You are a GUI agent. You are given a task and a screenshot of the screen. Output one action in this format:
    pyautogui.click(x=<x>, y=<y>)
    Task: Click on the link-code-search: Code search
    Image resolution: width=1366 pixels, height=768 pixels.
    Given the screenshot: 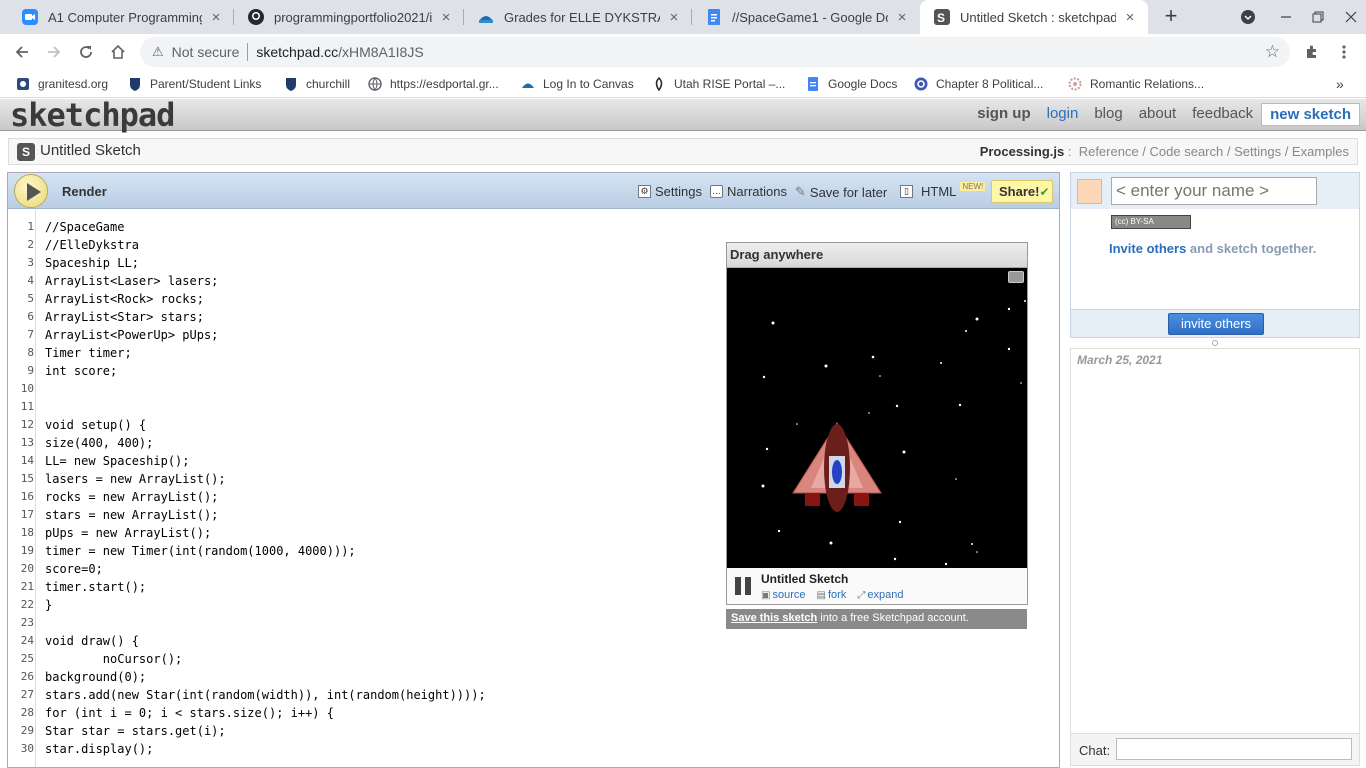 What is the action you would take?
    pyautogui.click(x=1187, y=151)
    